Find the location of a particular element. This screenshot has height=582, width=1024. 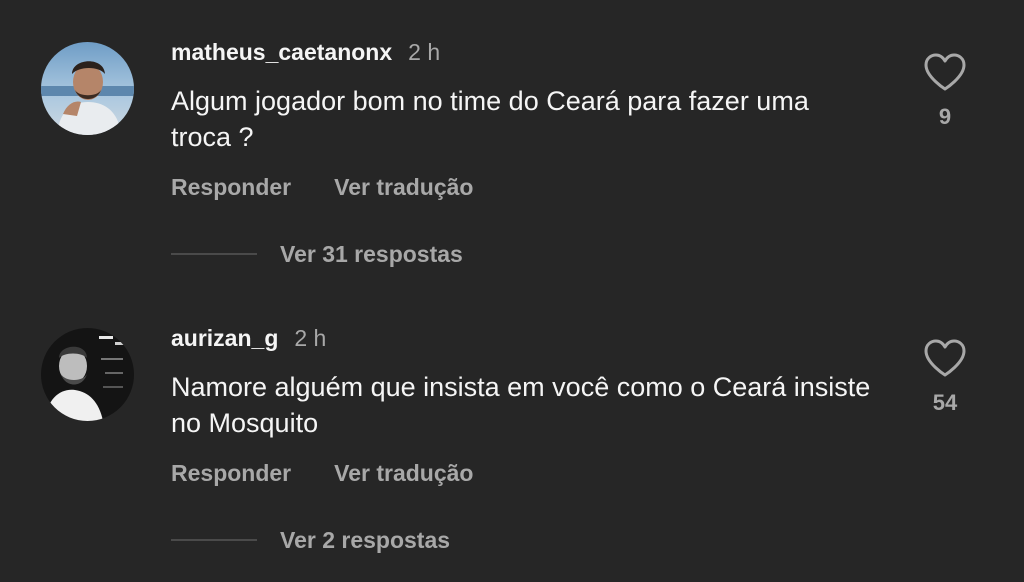

like-count: 9 is located at coordinates (945, 116).